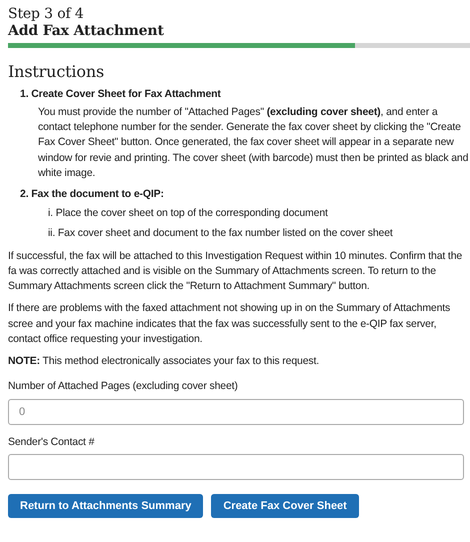 Image resolution: width=470 pixels, height=542 pixels. Describe the element at coordinates (106, 506) in the screenshot. I see `action-button: Return to Attachments Summary` at that location.